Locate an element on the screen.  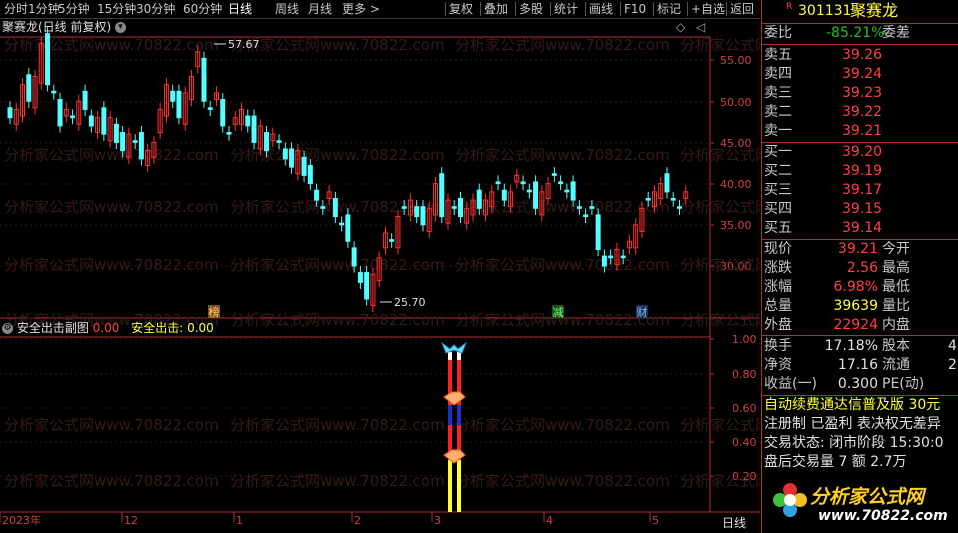
stat2-label: 收益(一) is located at coordinates (790, 384).